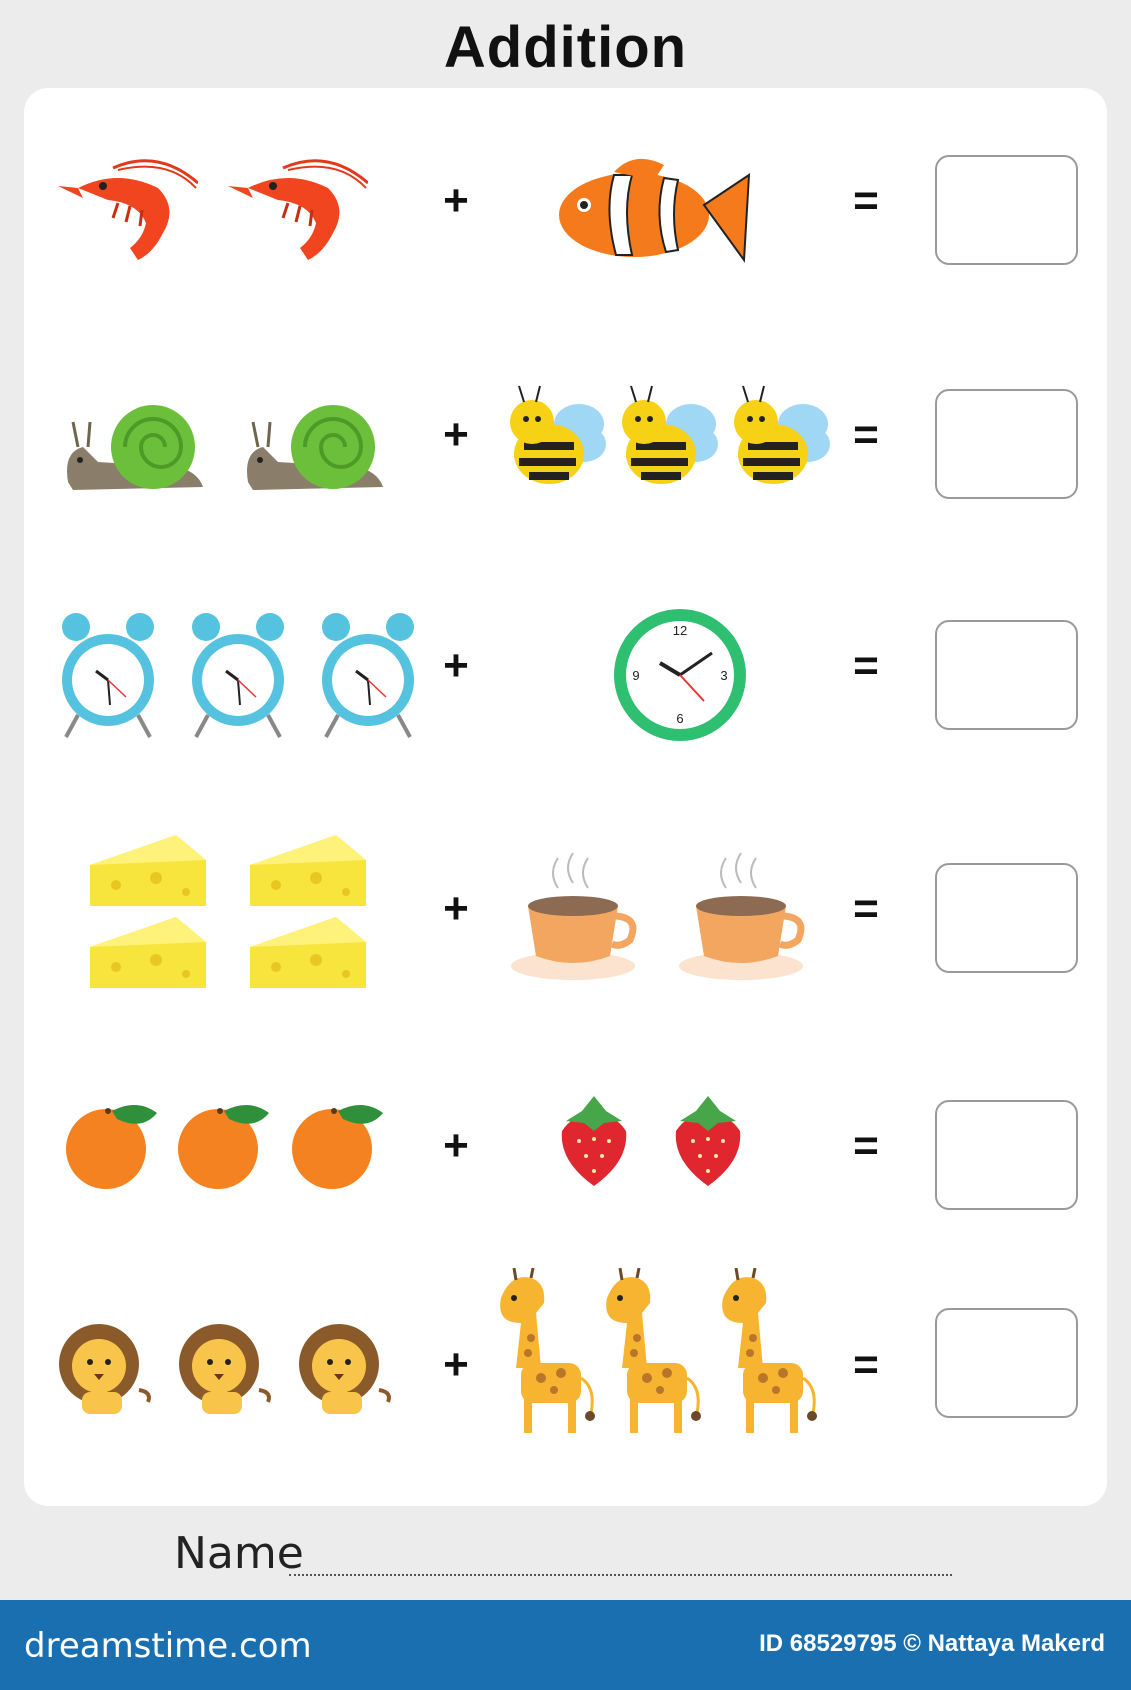 The height and width of the screenshot is (1690, 1131). What do you see at coordinates (679, 718) in the screenshot?
I see `clock-number-6: 6` at bounding box center [679, 718].